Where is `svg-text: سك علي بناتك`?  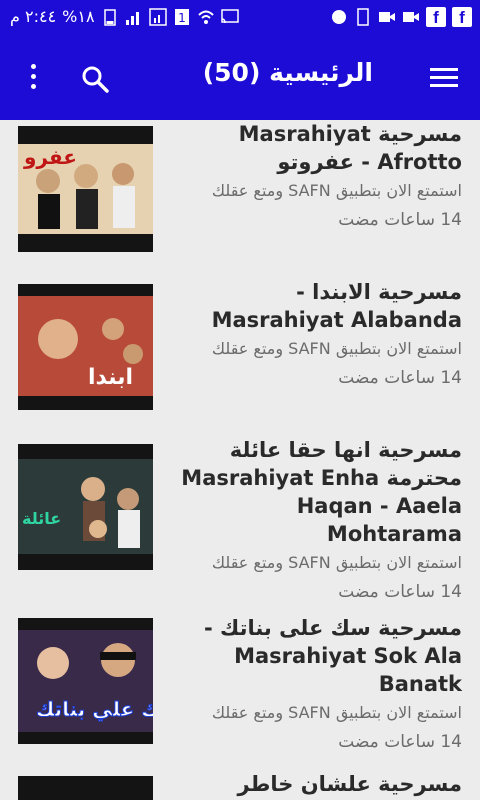 svg-text: سك علي بناتك is located at coordinates (94, 709).